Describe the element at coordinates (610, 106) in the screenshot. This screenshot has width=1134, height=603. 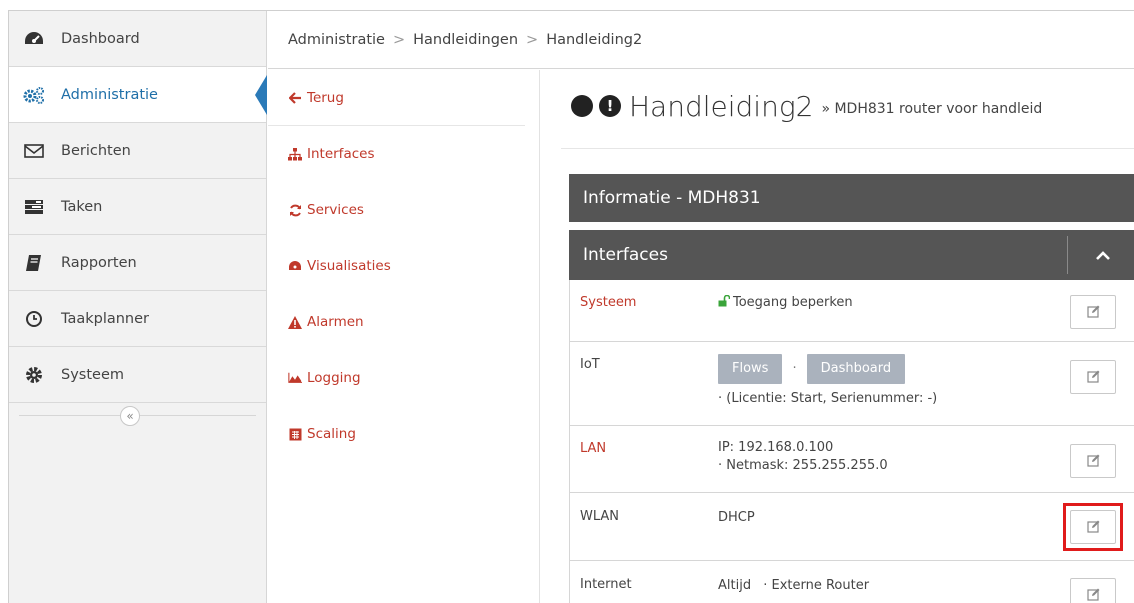
I see `exclamation-icon: !` at that location.